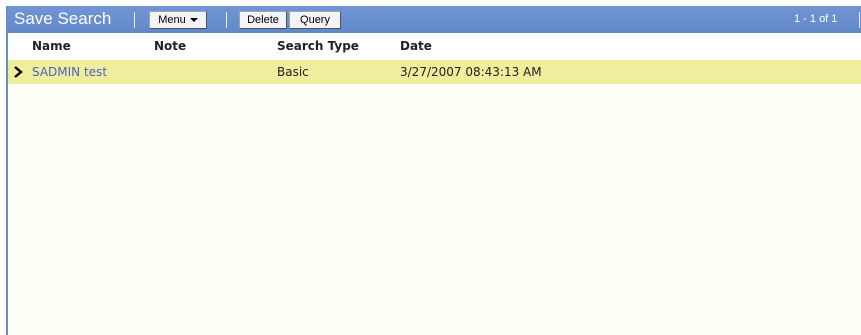 The image size is (861, 335). Describe the element at coordinates (816, 19) in the screenshot. I see `record-count: 1 - 1 of 1` at that location.